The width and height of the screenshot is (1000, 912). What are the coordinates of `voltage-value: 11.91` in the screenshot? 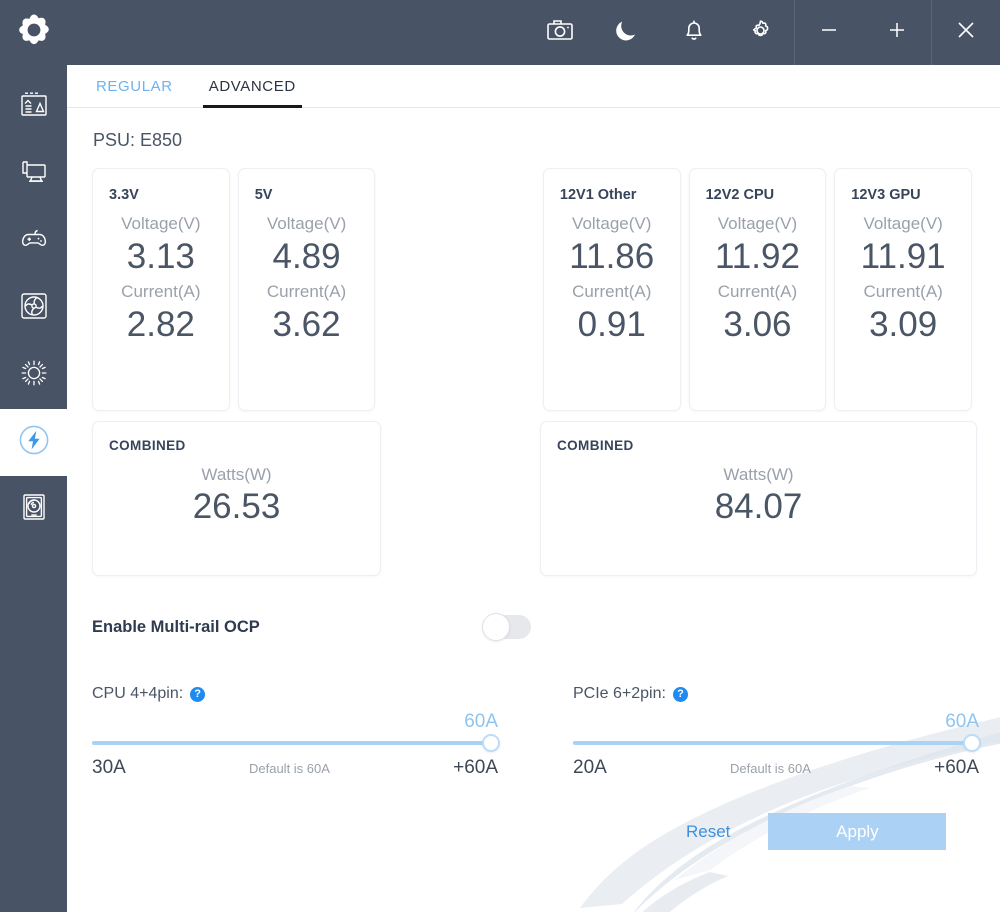 It's located at (903, 256).